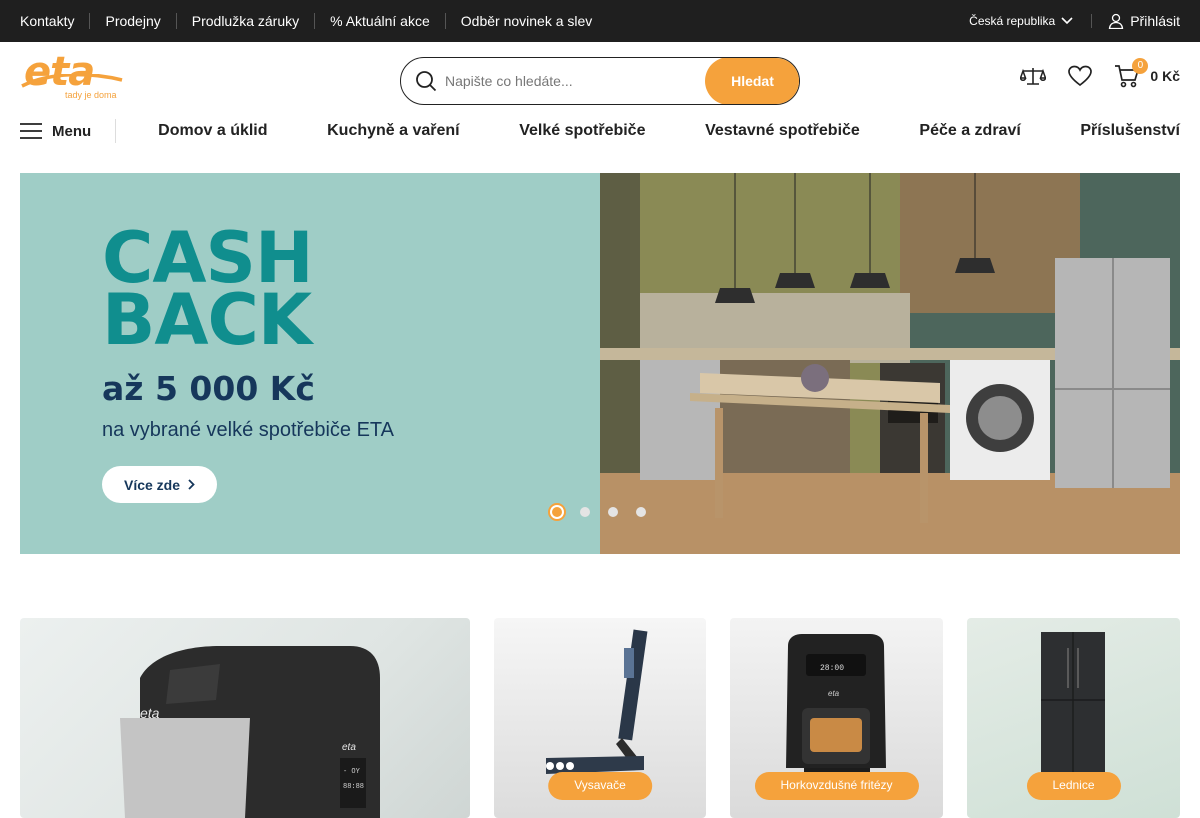  I want to click on tile-label-horkovzdusne-fritezy: Horkovzdušné fritézy, so click(836, 786).